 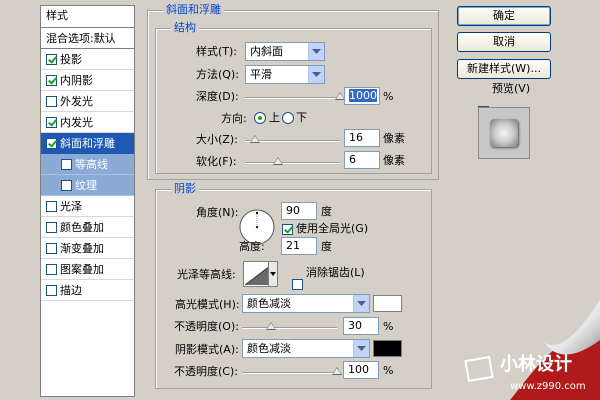 What do you see at coordinates (87, 122) in the screenshot?
I see `style-item: 内发光` at bounding box center [87, 122].